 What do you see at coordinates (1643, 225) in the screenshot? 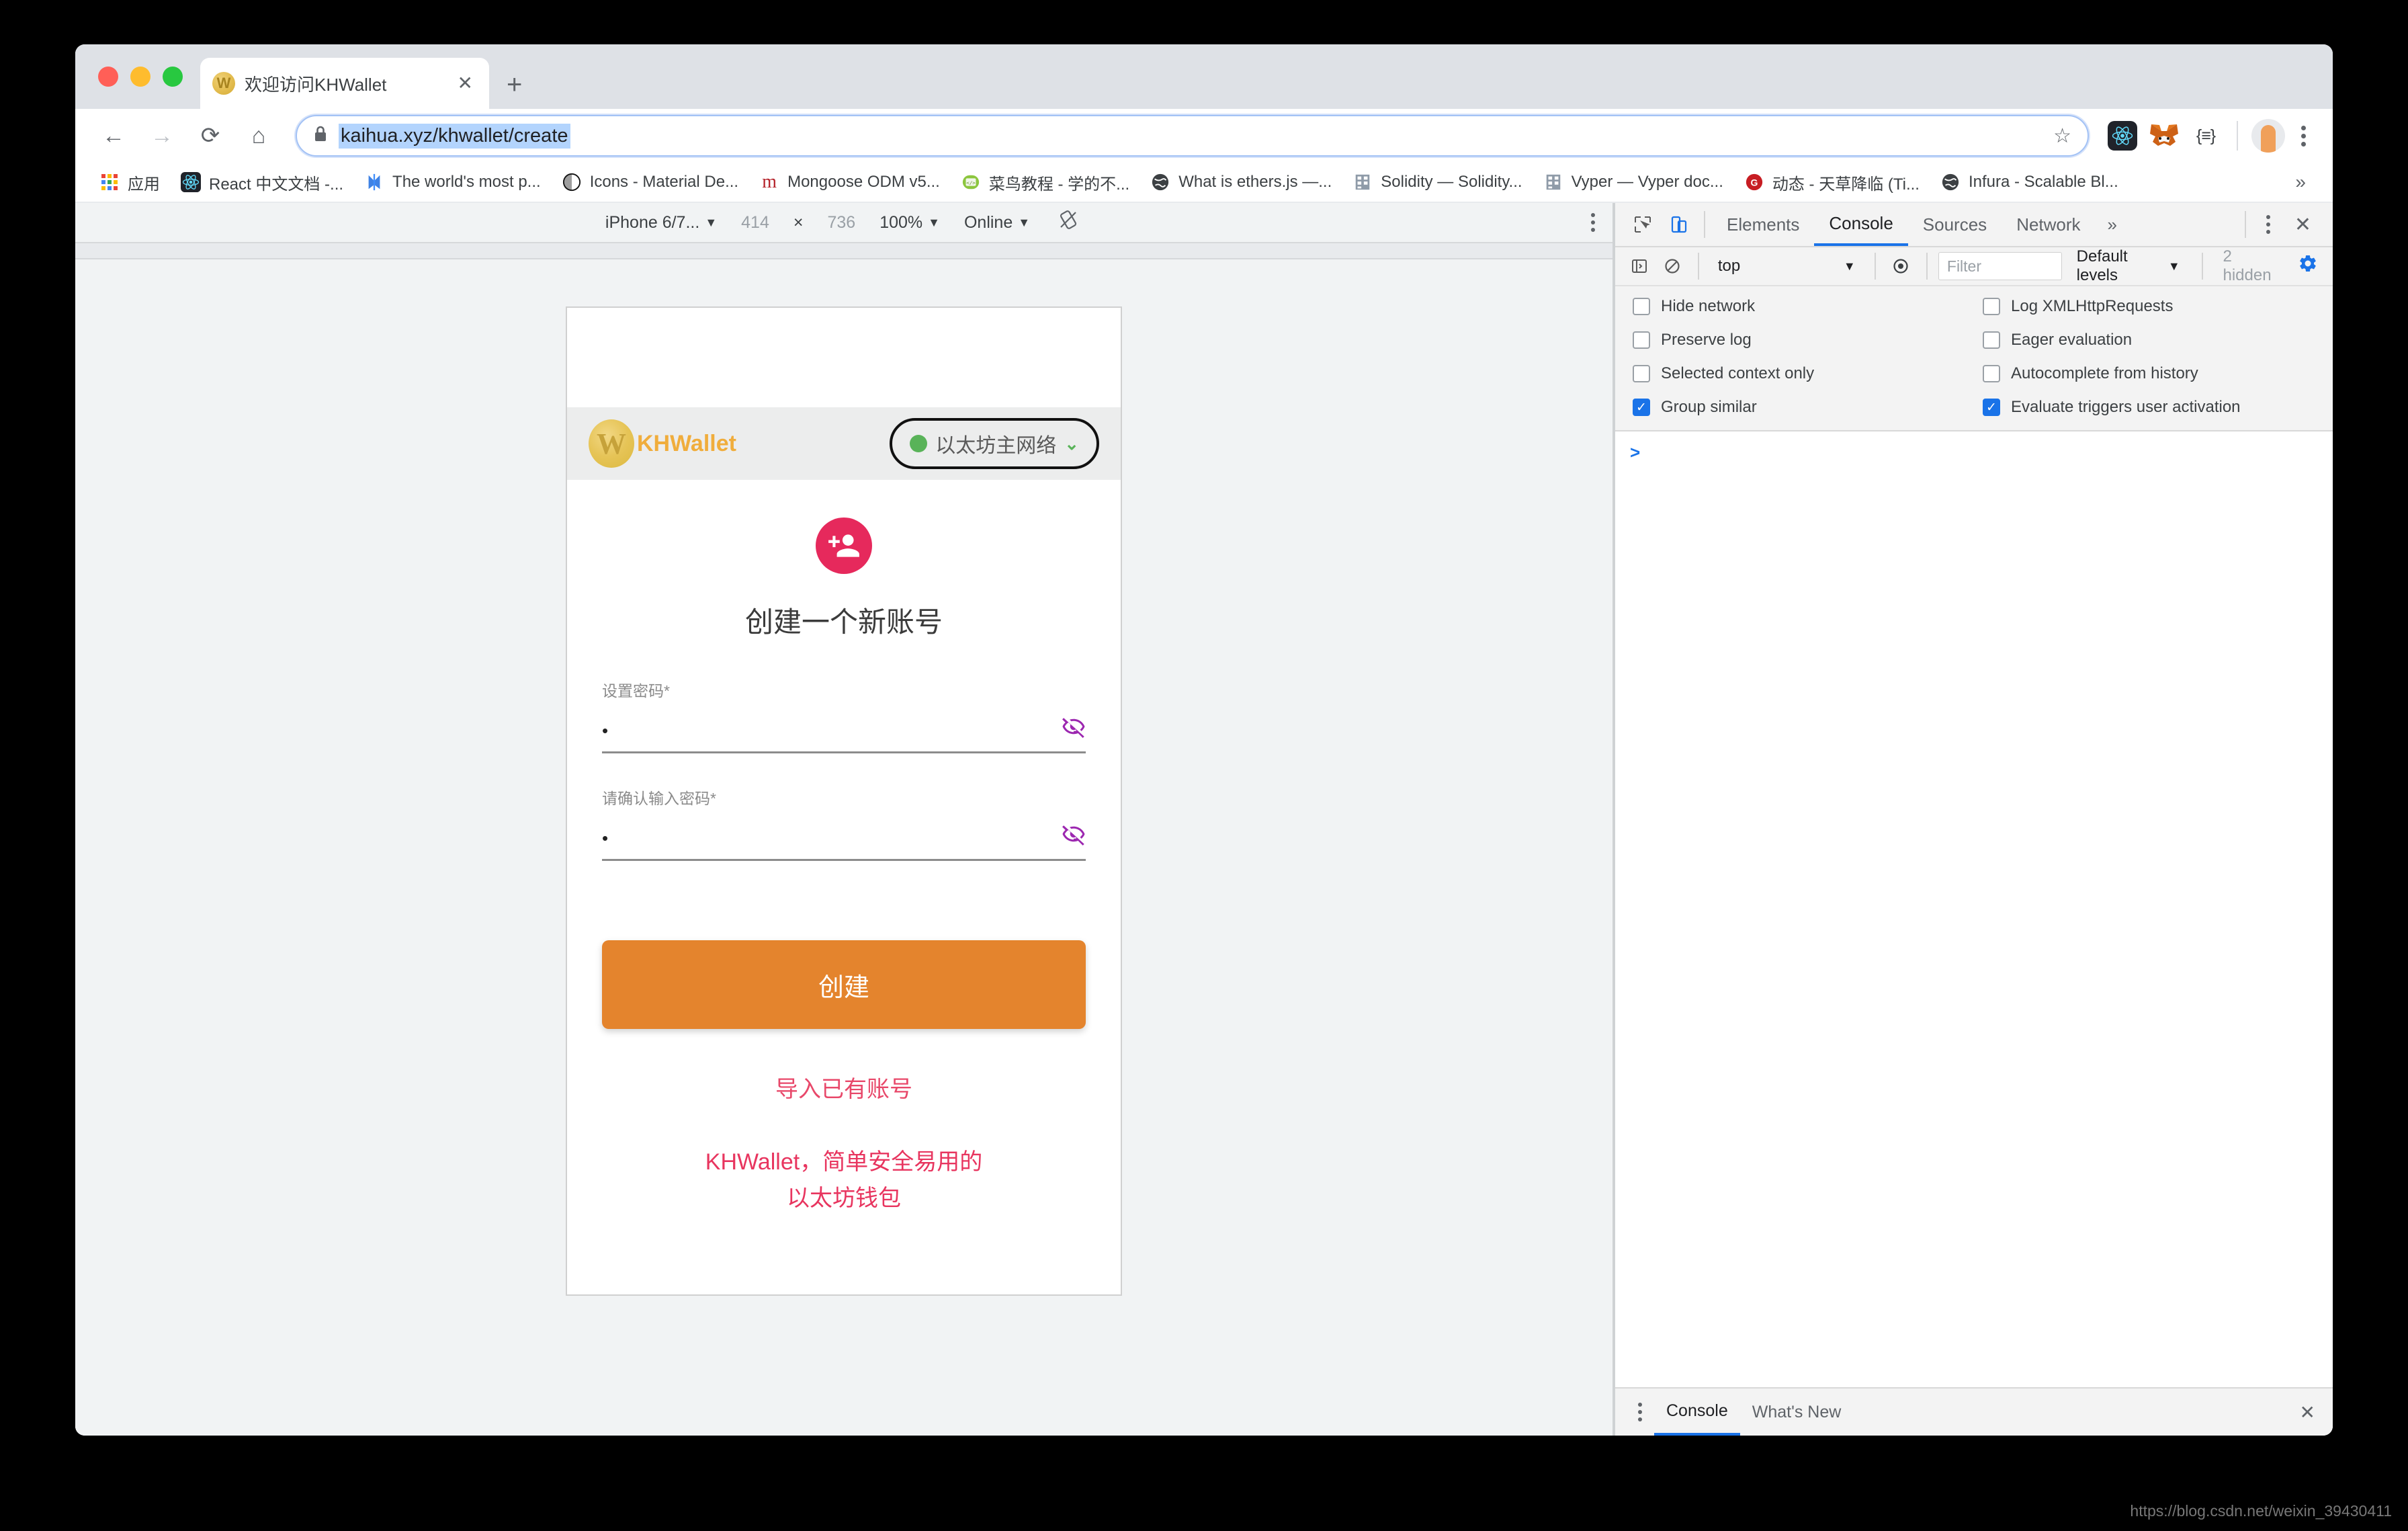
I see `inspect-icon` at bounding box center [1643, 225].